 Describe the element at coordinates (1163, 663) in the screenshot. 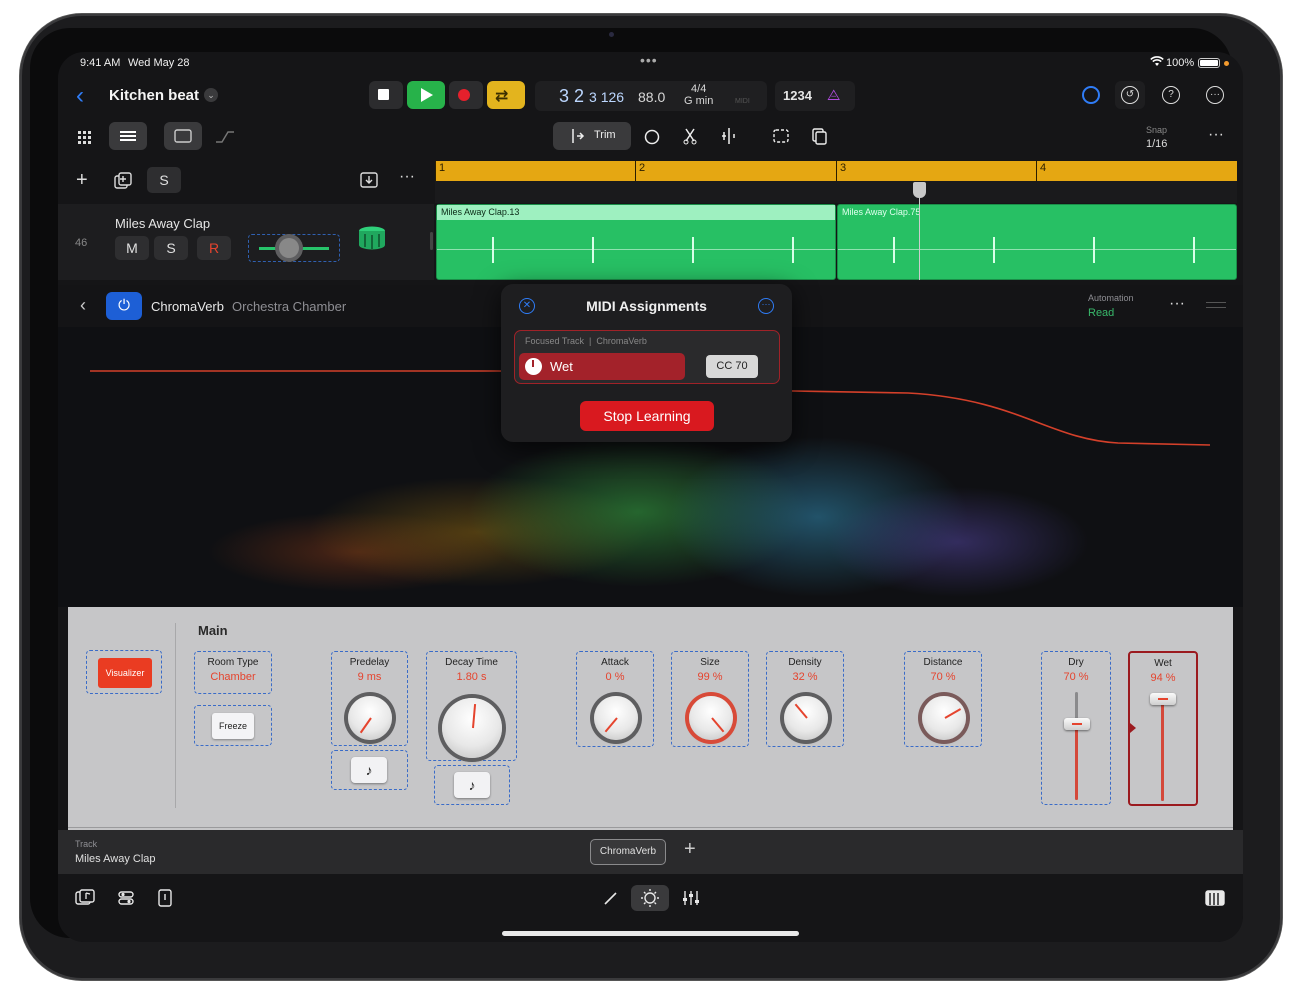

I see `param-label: Wet` at that location.